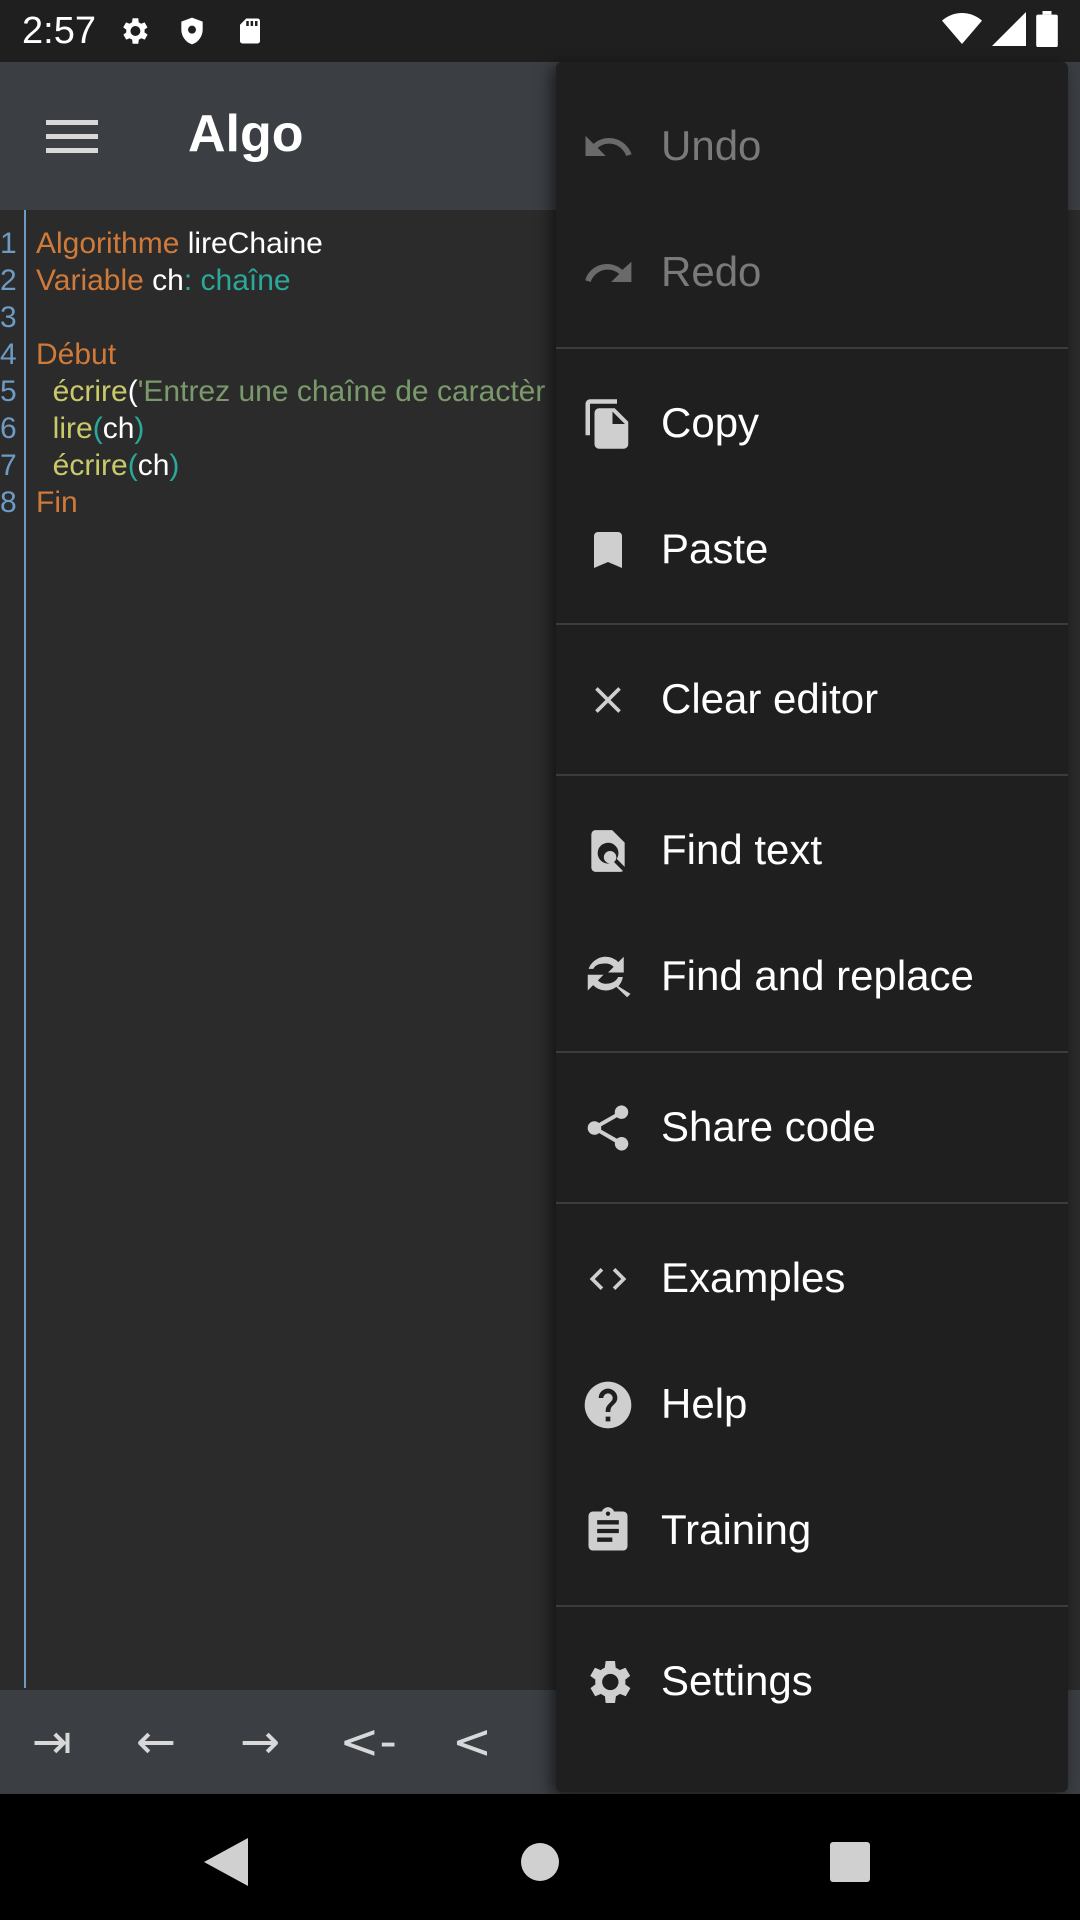  Describe the element at coordinates (608, 550) in the screenshot. I see `paste-icon` at that location.